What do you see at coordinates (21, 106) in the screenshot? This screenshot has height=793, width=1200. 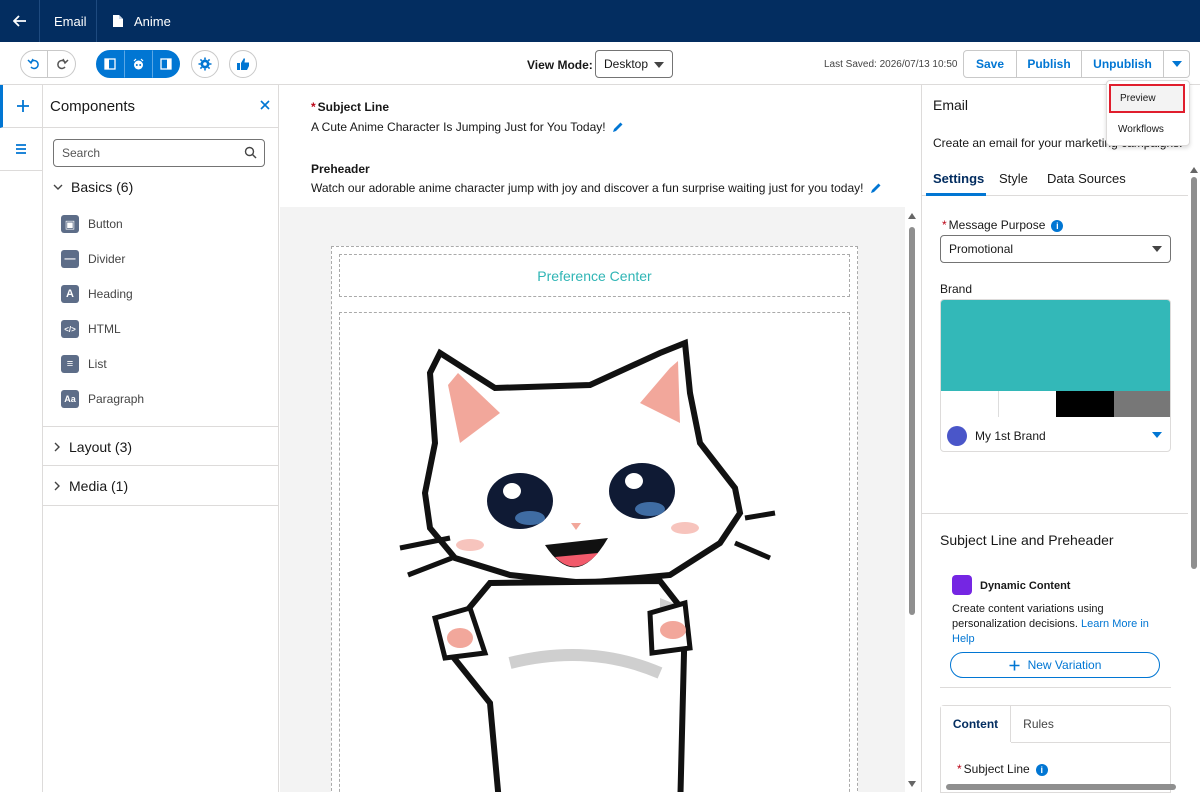 I see `add-components-tab` at bounding box center [21, 106].